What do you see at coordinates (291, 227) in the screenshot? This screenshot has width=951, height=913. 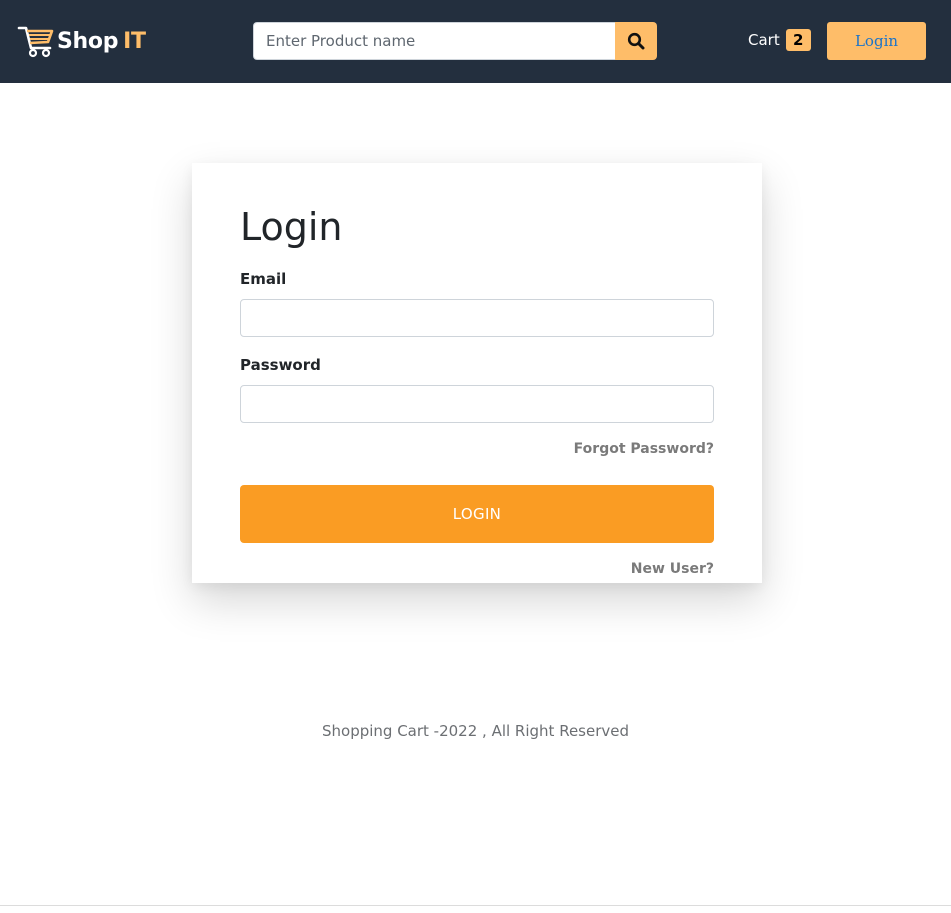 I see `page-title: Login` at bounding box center [291, 227].